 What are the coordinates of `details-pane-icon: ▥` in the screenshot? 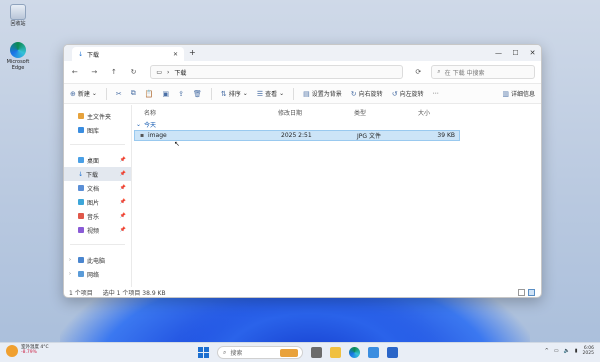 It's located at (505, 93).